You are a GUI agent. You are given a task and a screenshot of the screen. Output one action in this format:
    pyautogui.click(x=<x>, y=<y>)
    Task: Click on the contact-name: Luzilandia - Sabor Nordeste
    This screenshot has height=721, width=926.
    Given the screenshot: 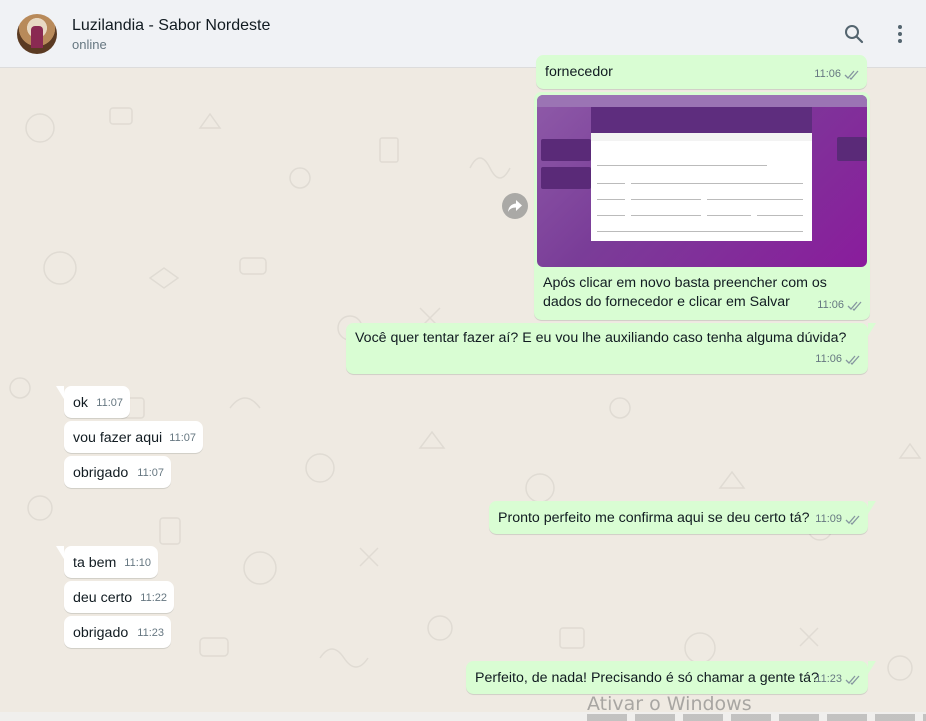 What is the action you would take?
    pyautogui.click(x=171, y=25)
    